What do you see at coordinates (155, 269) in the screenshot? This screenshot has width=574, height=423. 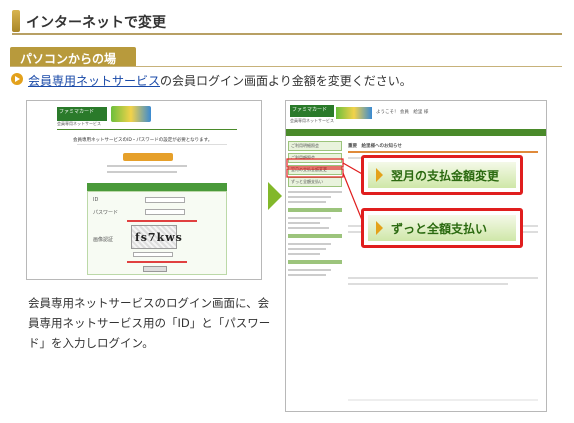 I see `login-button` at bounding box center [155, 269].